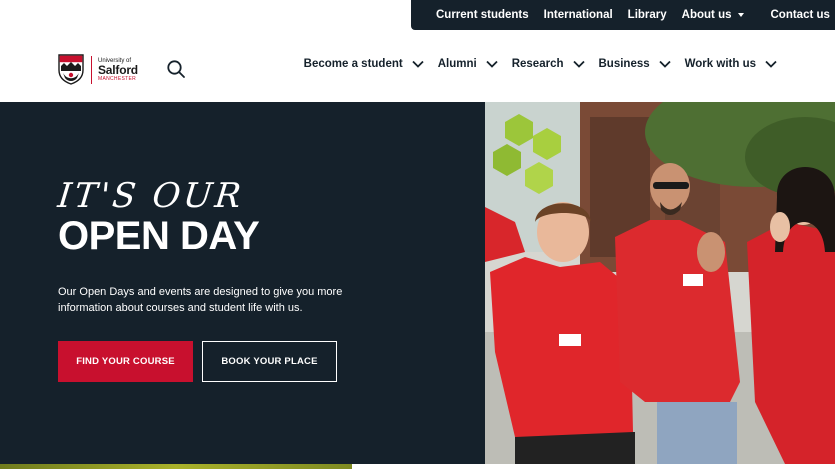 The image size is (835, 469). I want to click on next-section-strip, so click(417, 466).